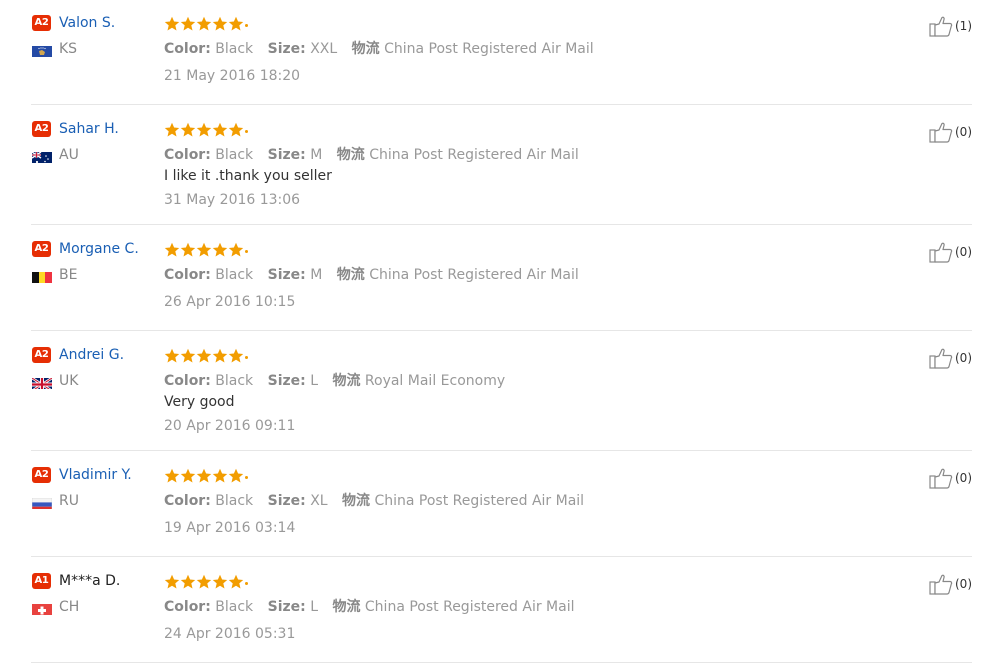 The height and width of the screenshot is (667, 1000). I want to click on review-date: 24 Apr 2016 05:31, so click(230, 634).